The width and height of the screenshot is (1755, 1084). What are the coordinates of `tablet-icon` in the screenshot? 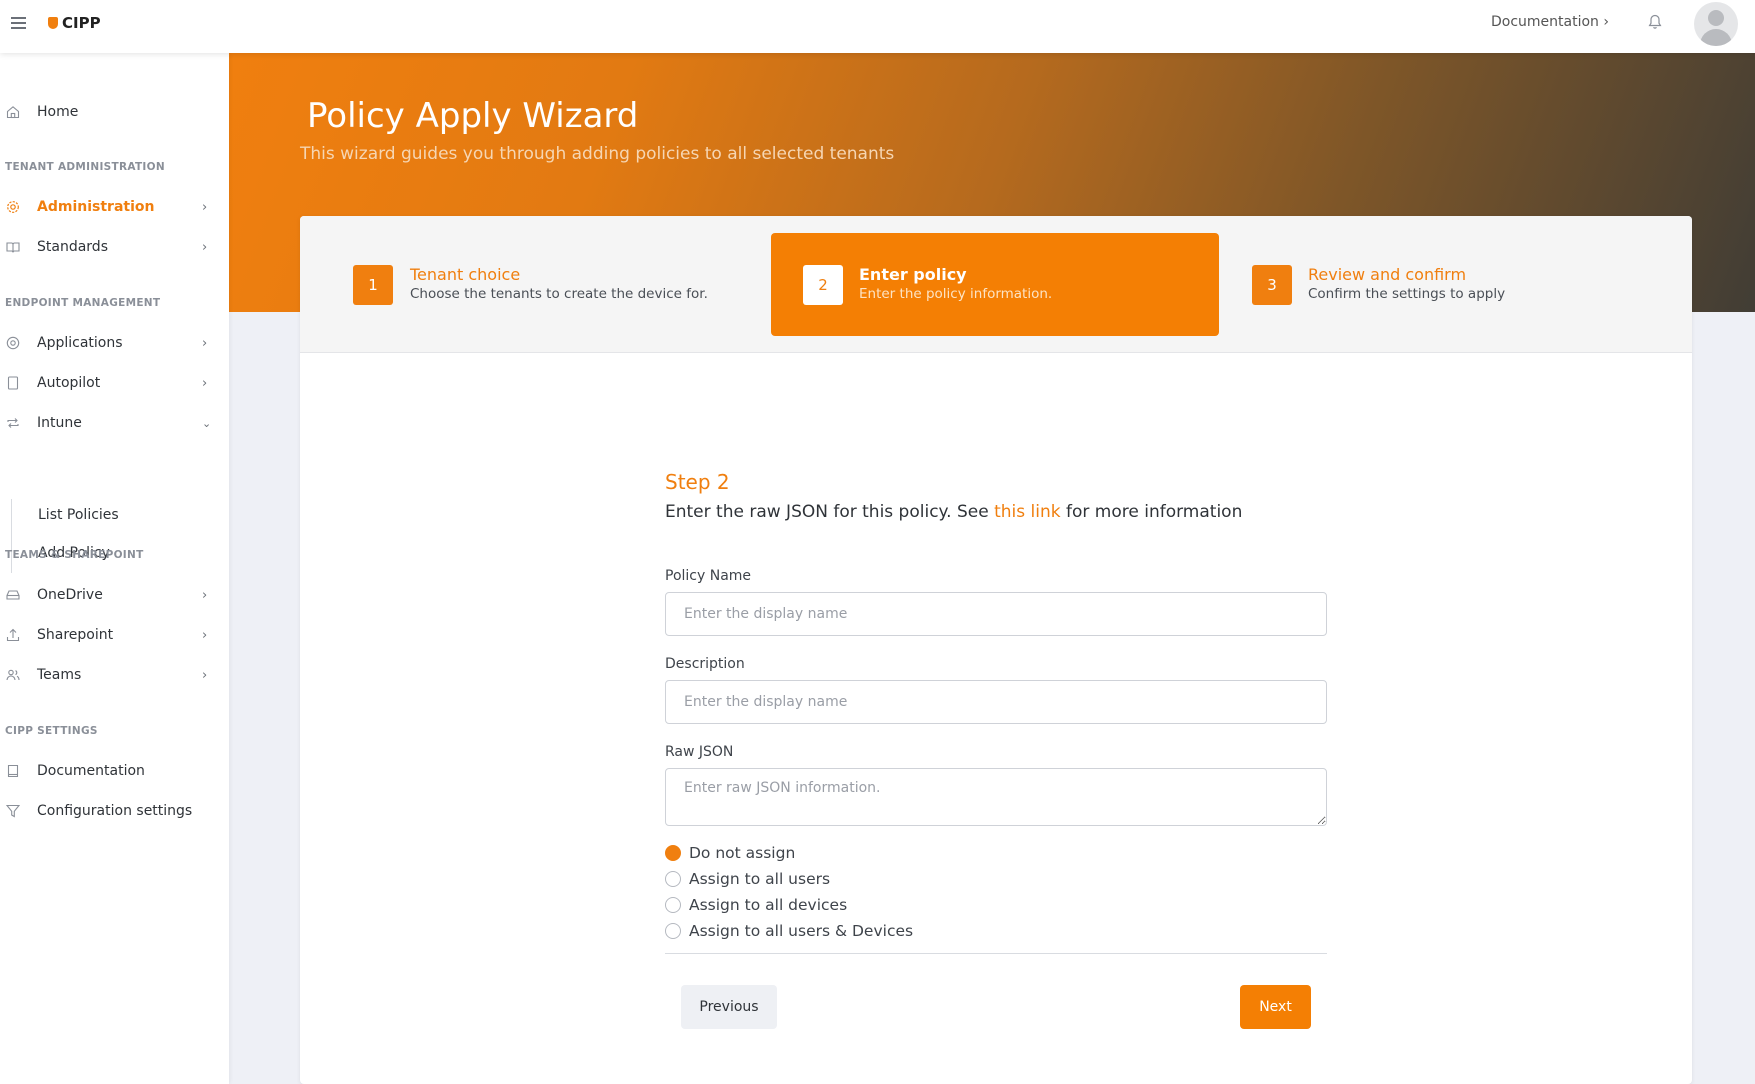 It's located at (13, 383).